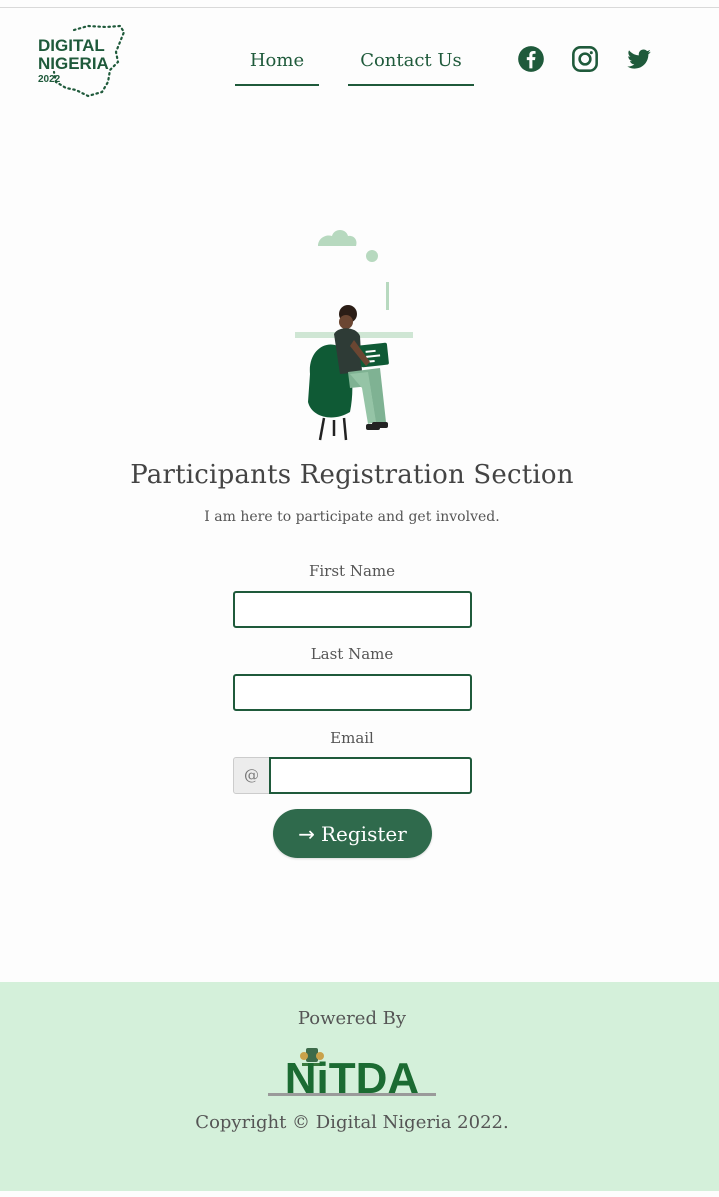 The height and width of the screenshot is (1197, 719). What do you see at coordinates (352, 1122) in the screenshot?
I see `copyright-text: Copyright © Digital Nigeria 2022.` at bounding box center [352, 1122].